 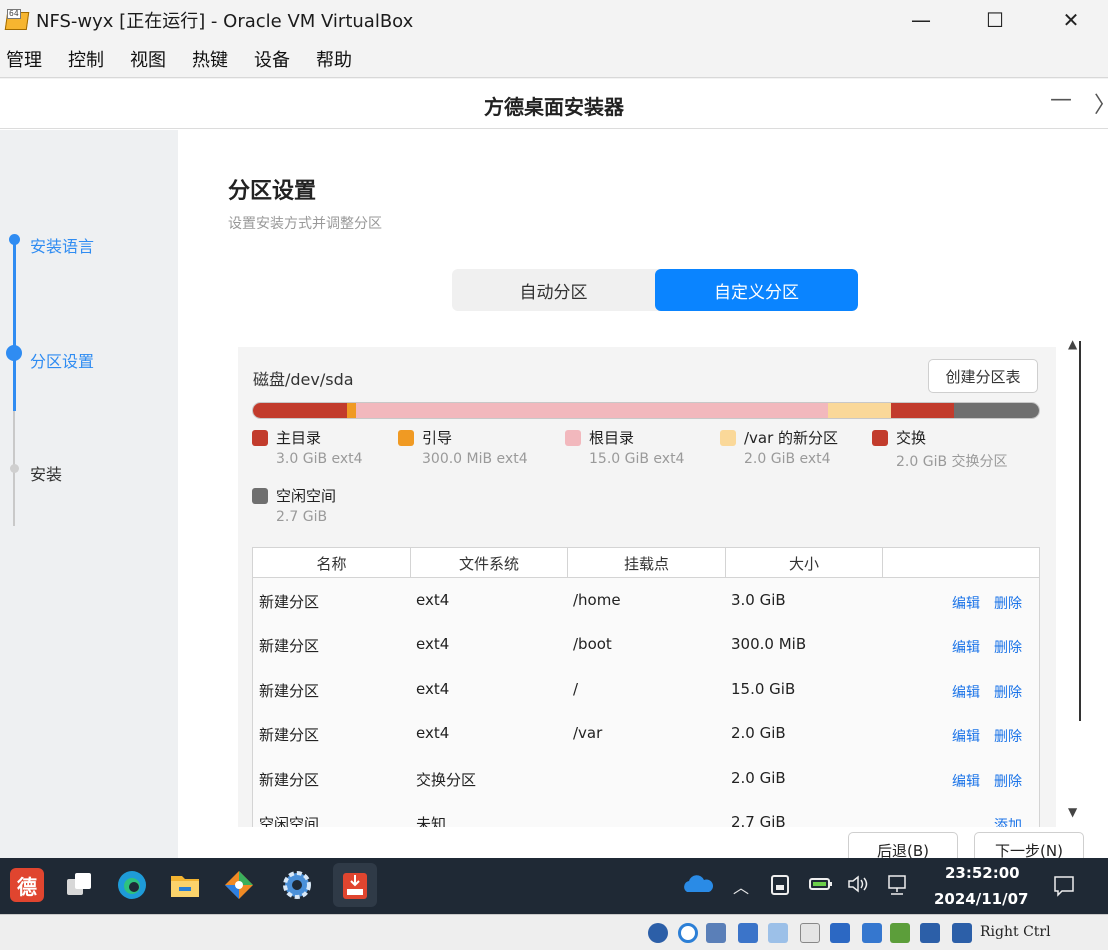 What do you see at coordinates (132, 885) in the screenshot?
I see `edge-browser-icon` at bounding box center [132, 885].